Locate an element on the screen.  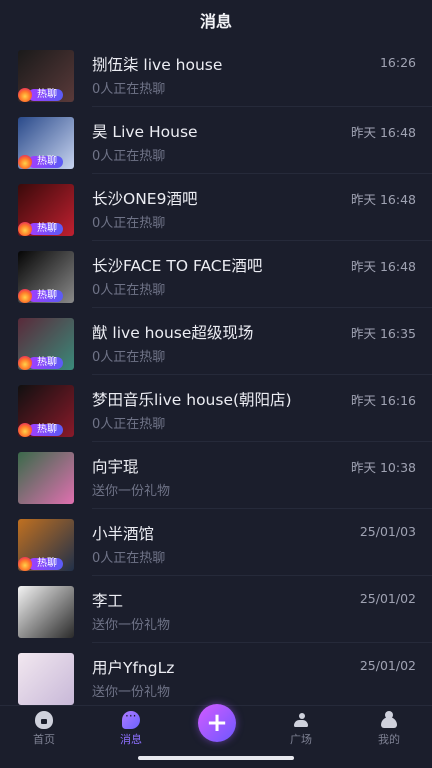
message-row: 热聊 梦田音乐live house(朝阳店) 0人正在热聊 昨天 16:16 is located at coordinates (216, 408).